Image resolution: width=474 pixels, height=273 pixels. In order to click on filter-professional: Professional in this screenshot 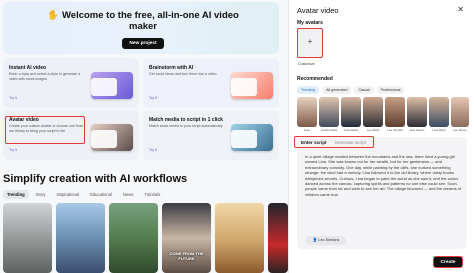, I will do `click(390, 90)`.